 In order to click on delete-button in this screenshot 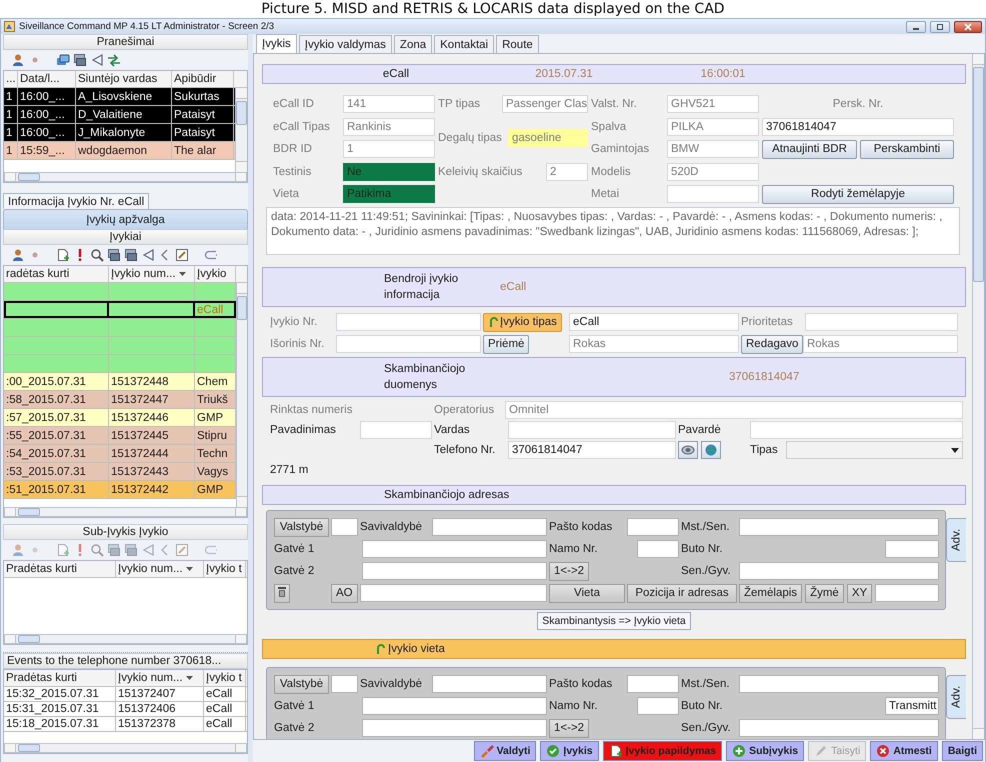, I will do `click(282, 593)`.